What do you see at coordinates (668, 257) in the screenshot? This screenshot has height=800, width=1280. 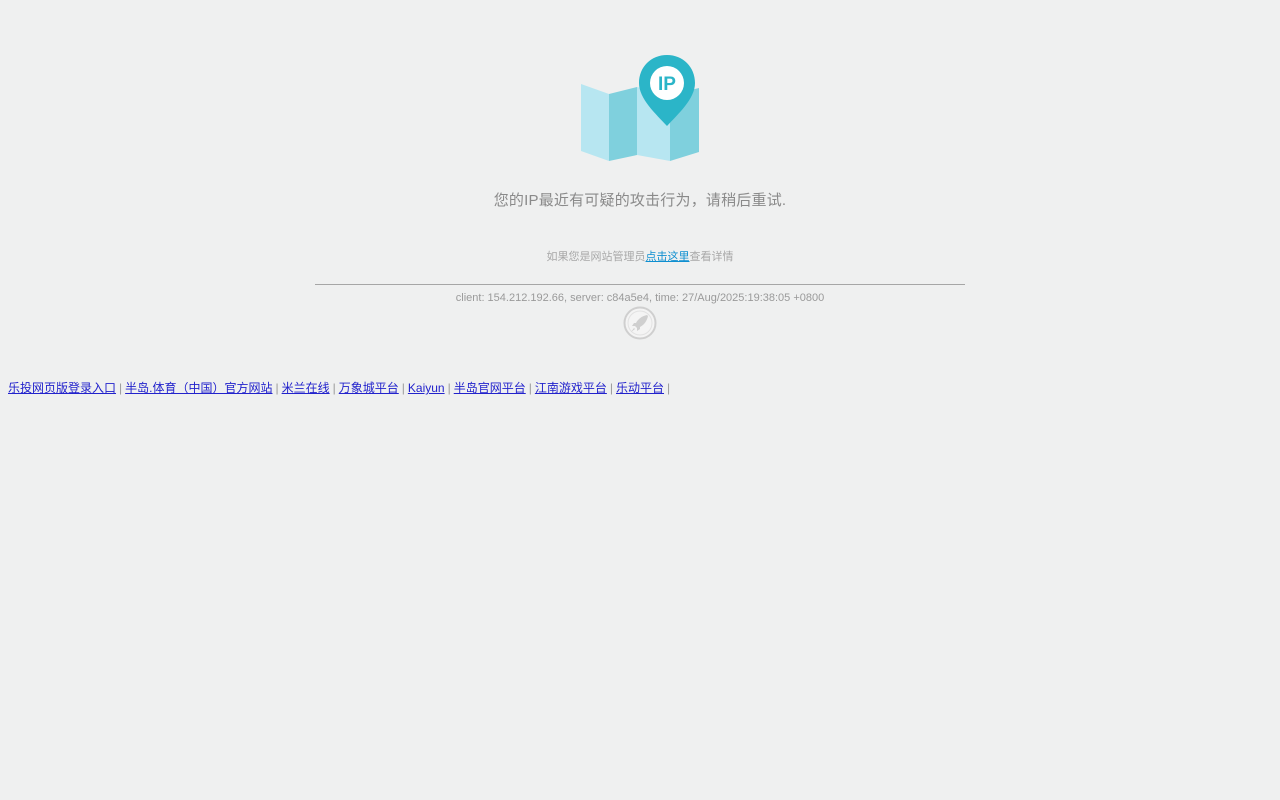 I see `admin-details-link: 点击这里` at bounding box center [668, 257].